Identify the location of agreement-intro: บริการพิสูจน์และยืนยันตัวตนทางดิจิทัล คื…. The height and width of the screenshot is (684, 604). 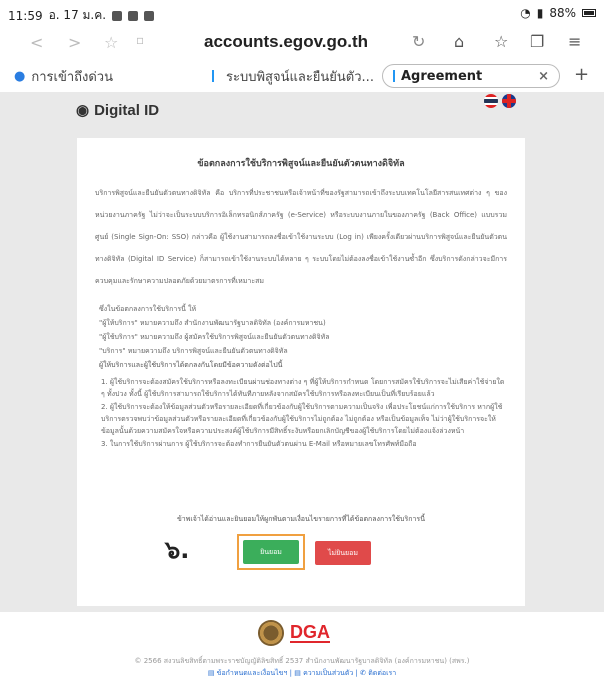
(301, 237).